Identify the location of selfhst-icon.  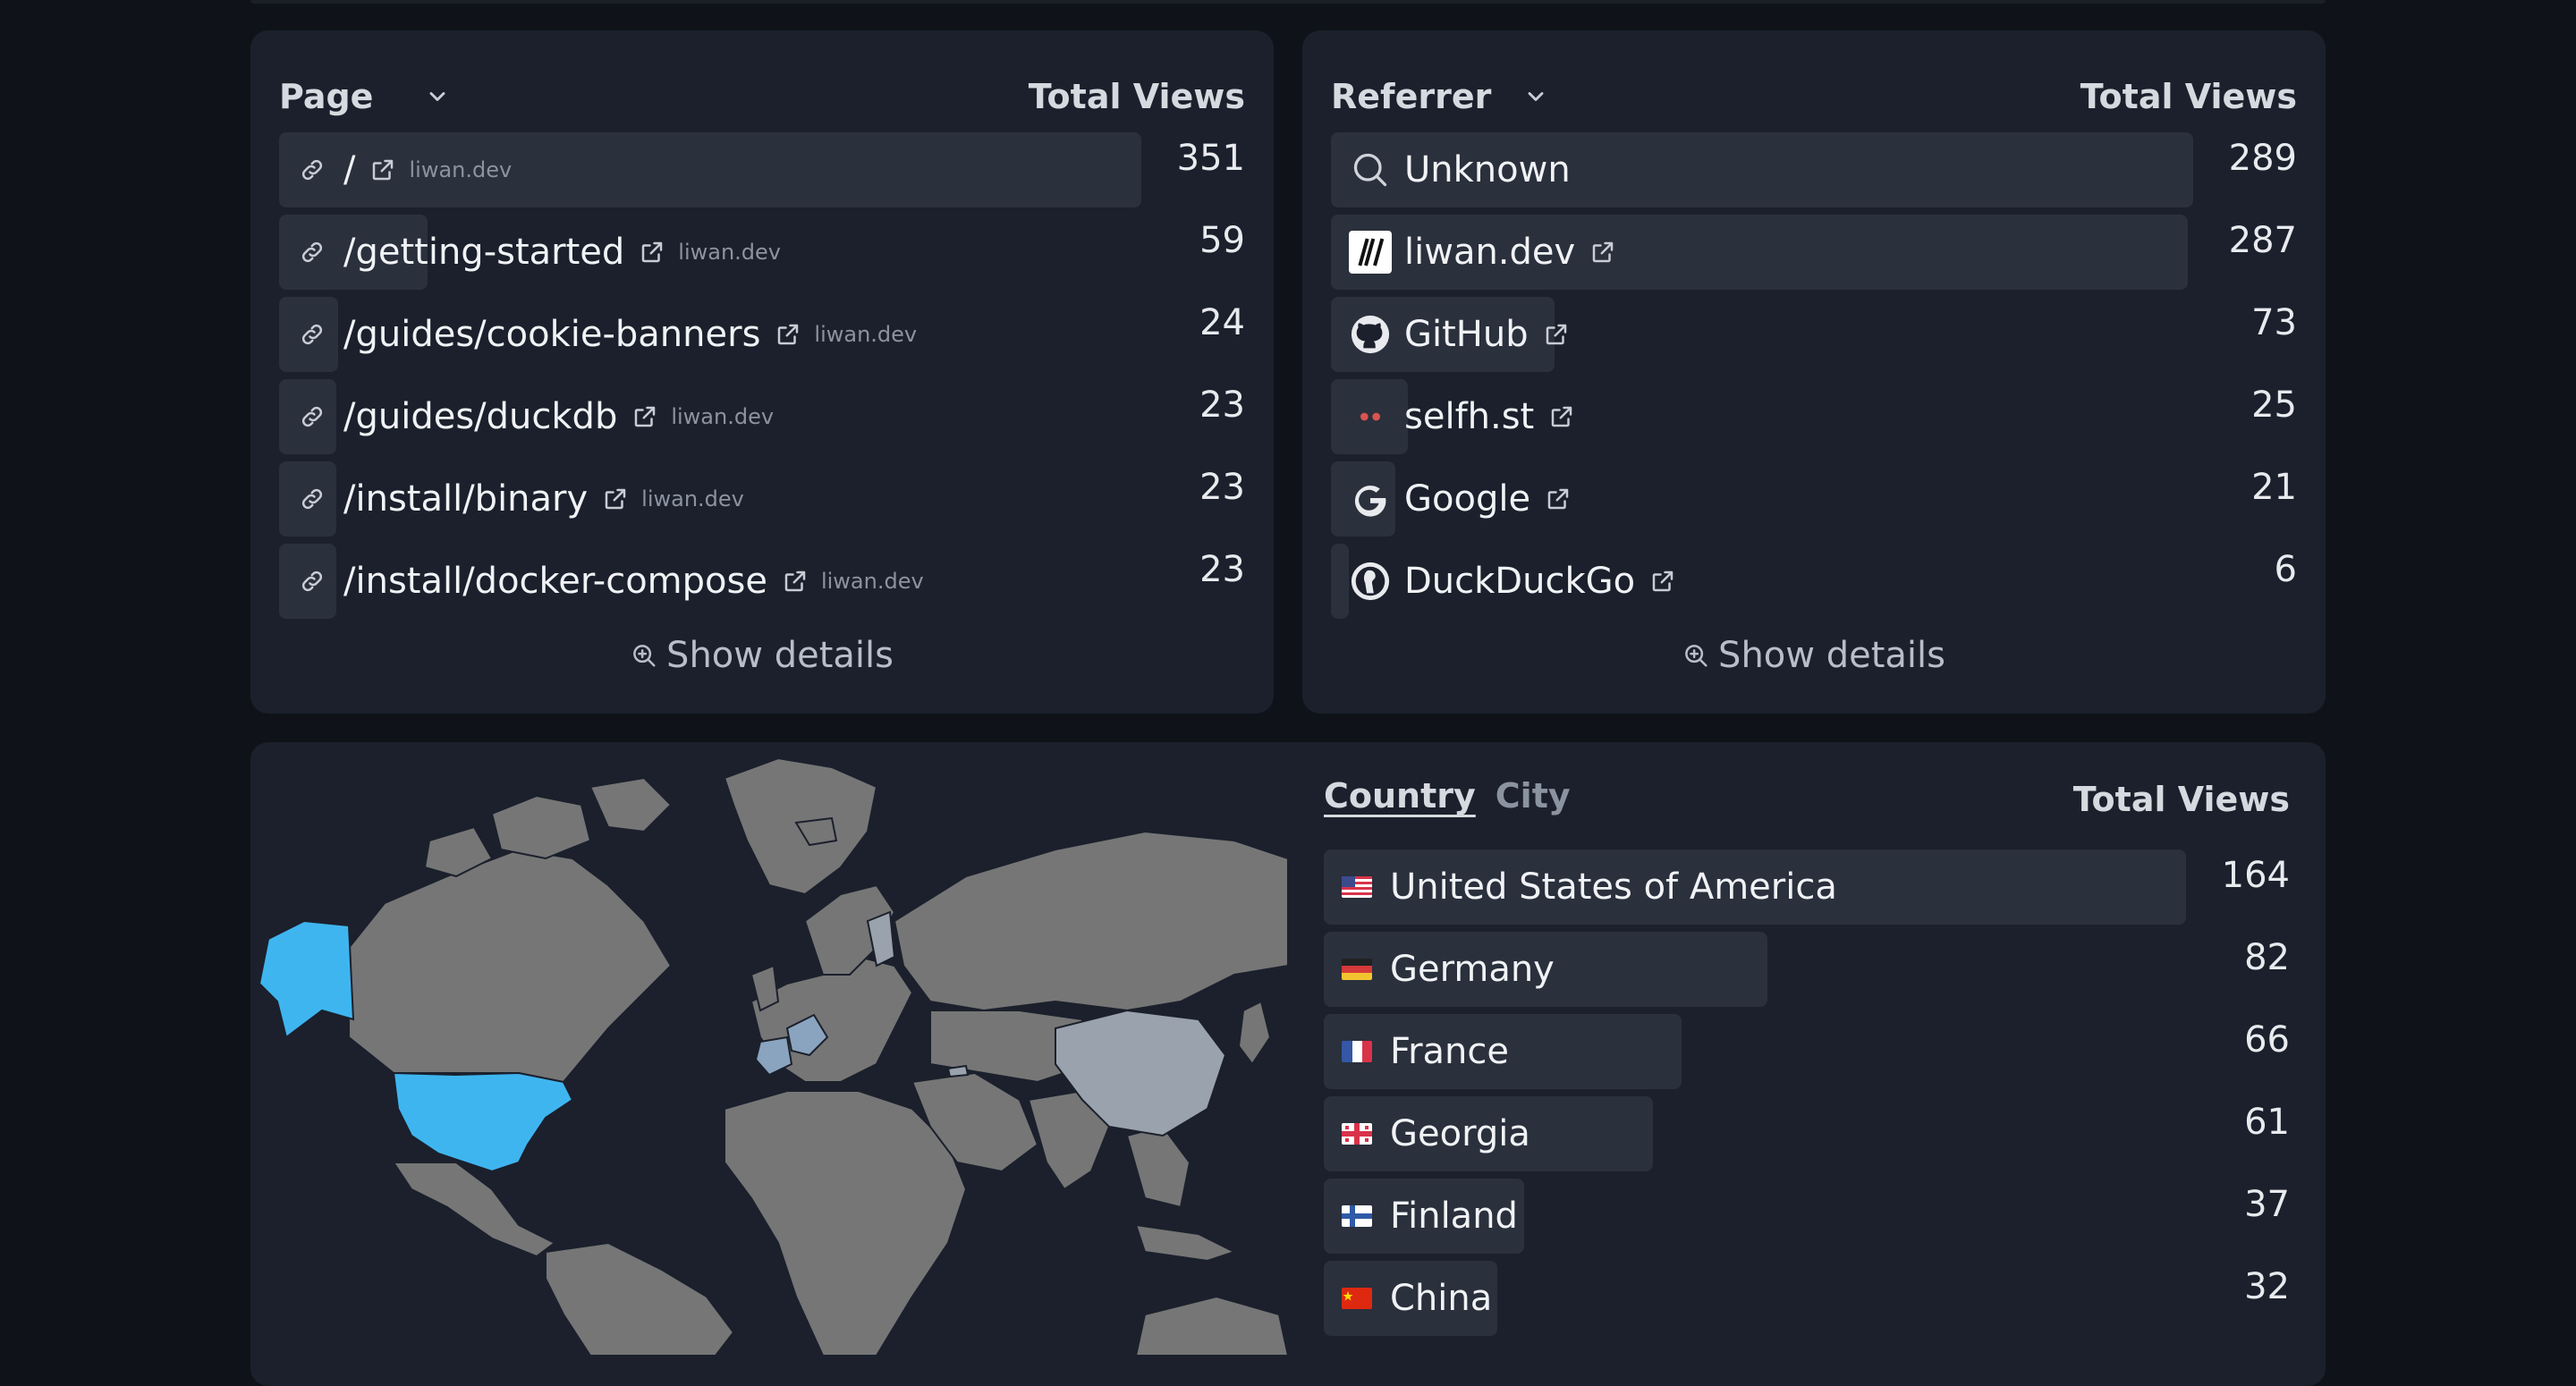
(1370, 416).